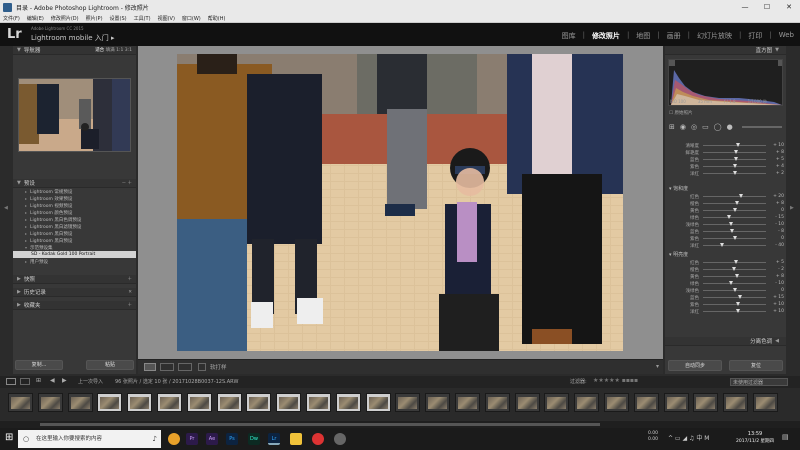  Describe the element at coordinates (254, 439) in the screenshot. I see `dreamweaver-icon: Dw` at that location.